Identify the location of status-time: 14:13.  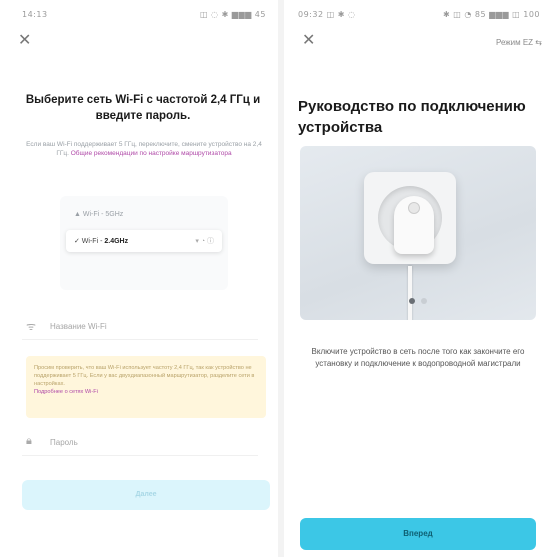
(35, 14).